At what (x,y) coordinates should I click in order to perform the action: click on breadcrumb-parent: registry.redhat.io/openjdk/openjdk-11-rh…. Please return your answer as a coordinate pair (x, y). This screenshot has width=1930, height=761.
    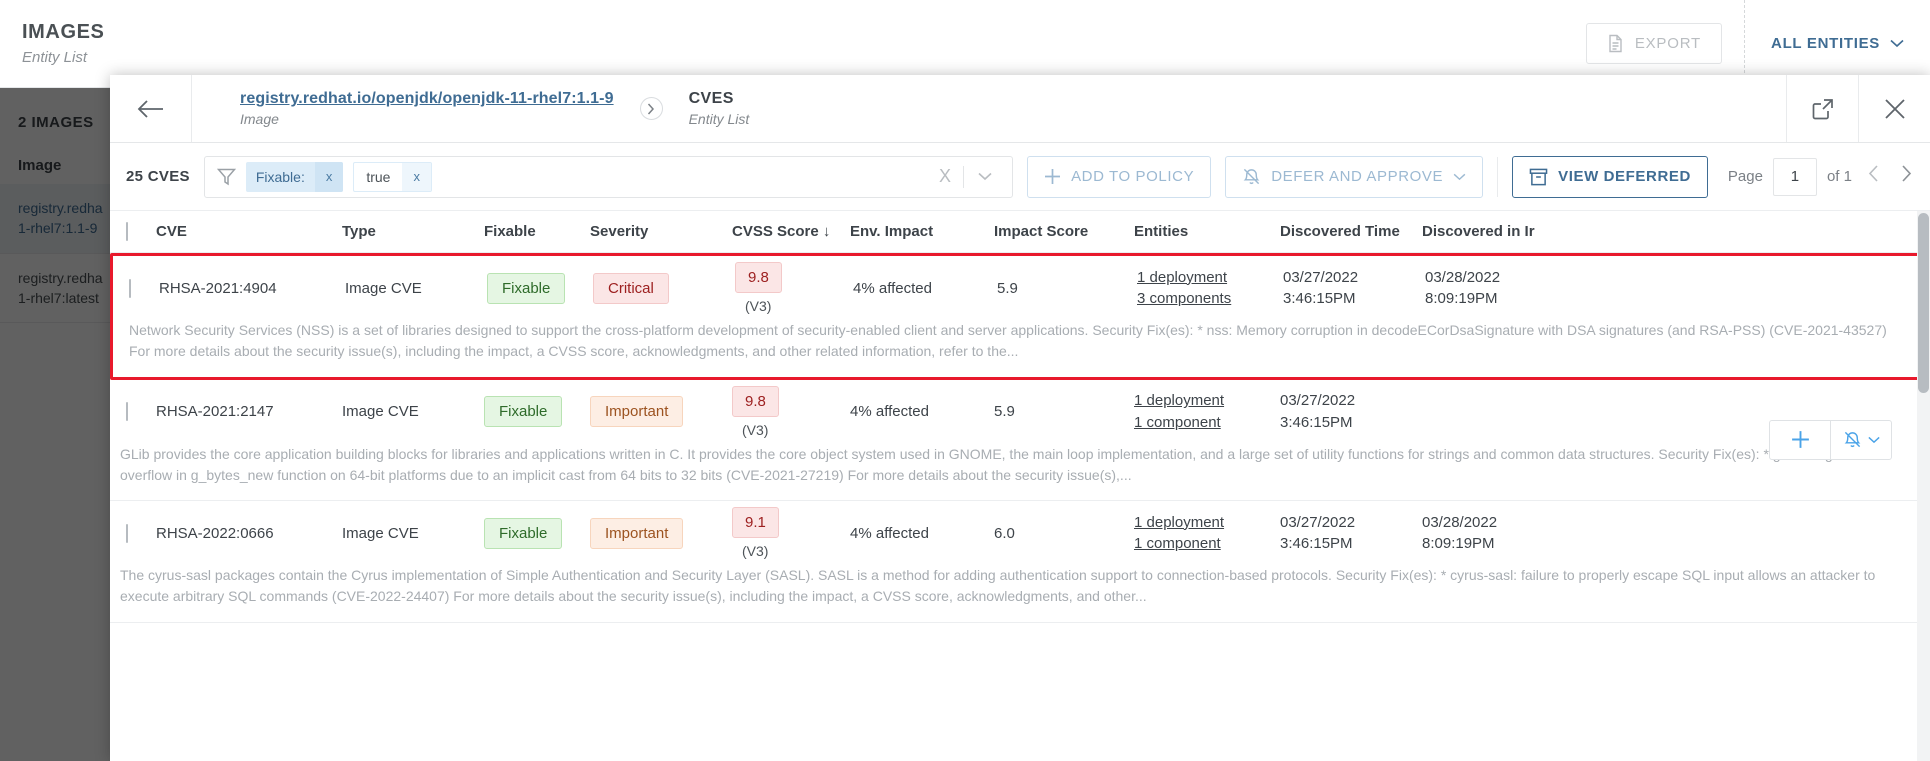
    Looking at the image, I should click on (427, 108).